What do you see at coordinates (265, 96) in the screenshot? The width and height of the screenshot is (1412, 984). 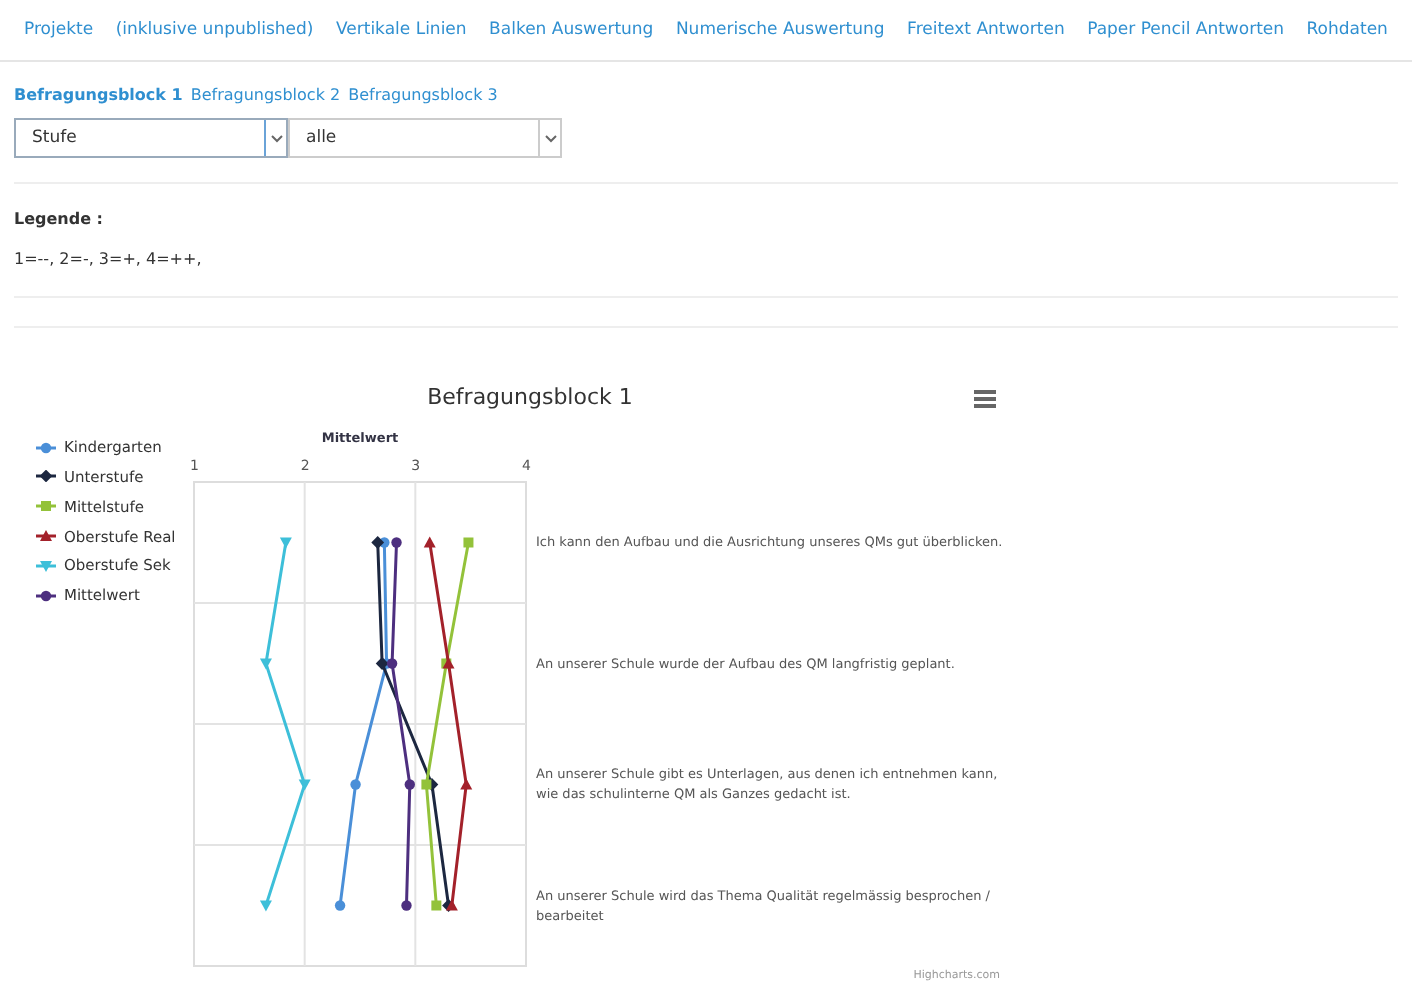 I see `block-link: Befragungsblock 2` at bounding box center [265, 96].